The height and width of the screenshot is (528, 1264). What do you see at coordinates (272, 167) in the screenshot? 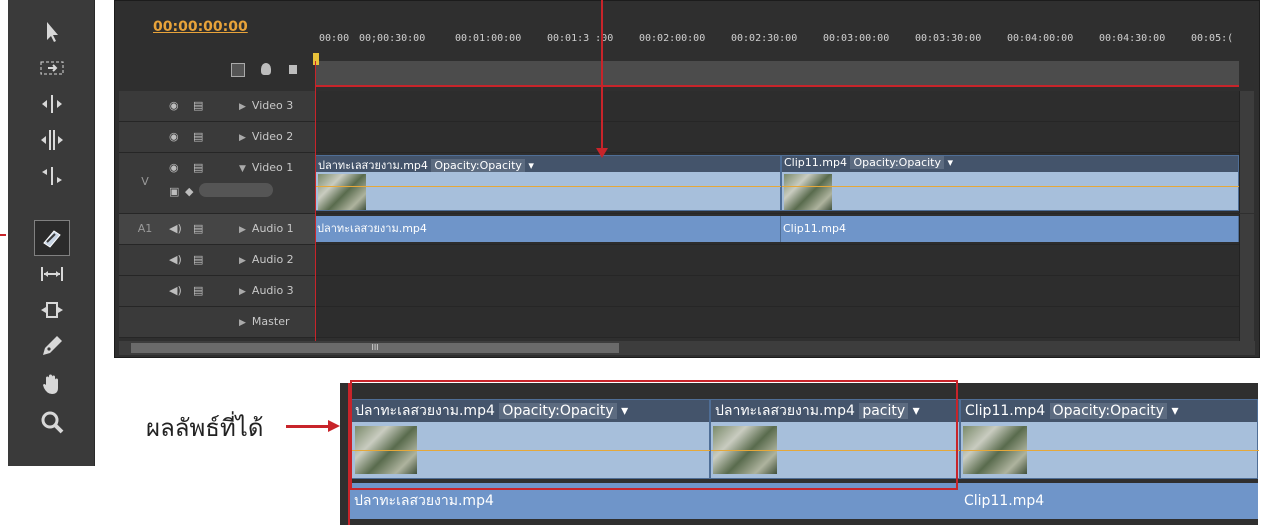
I see `track-name: Video 1` at bounding box center [272, 167].